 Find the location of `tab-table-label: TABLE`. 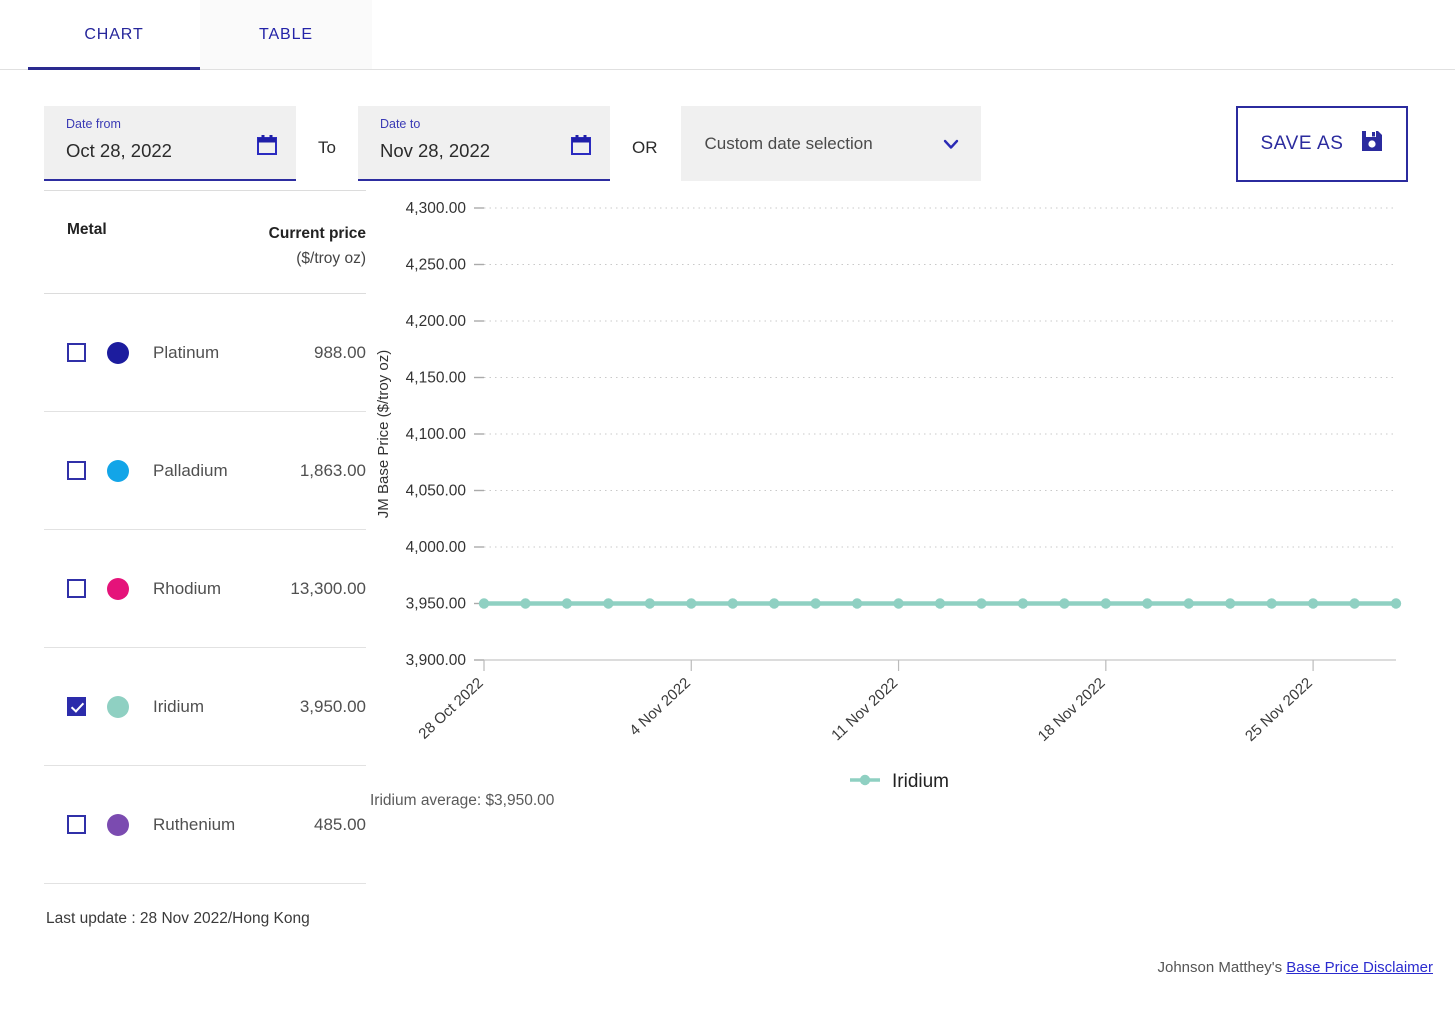

tab-table-label: TABLE is located at coordinates (286, 34).